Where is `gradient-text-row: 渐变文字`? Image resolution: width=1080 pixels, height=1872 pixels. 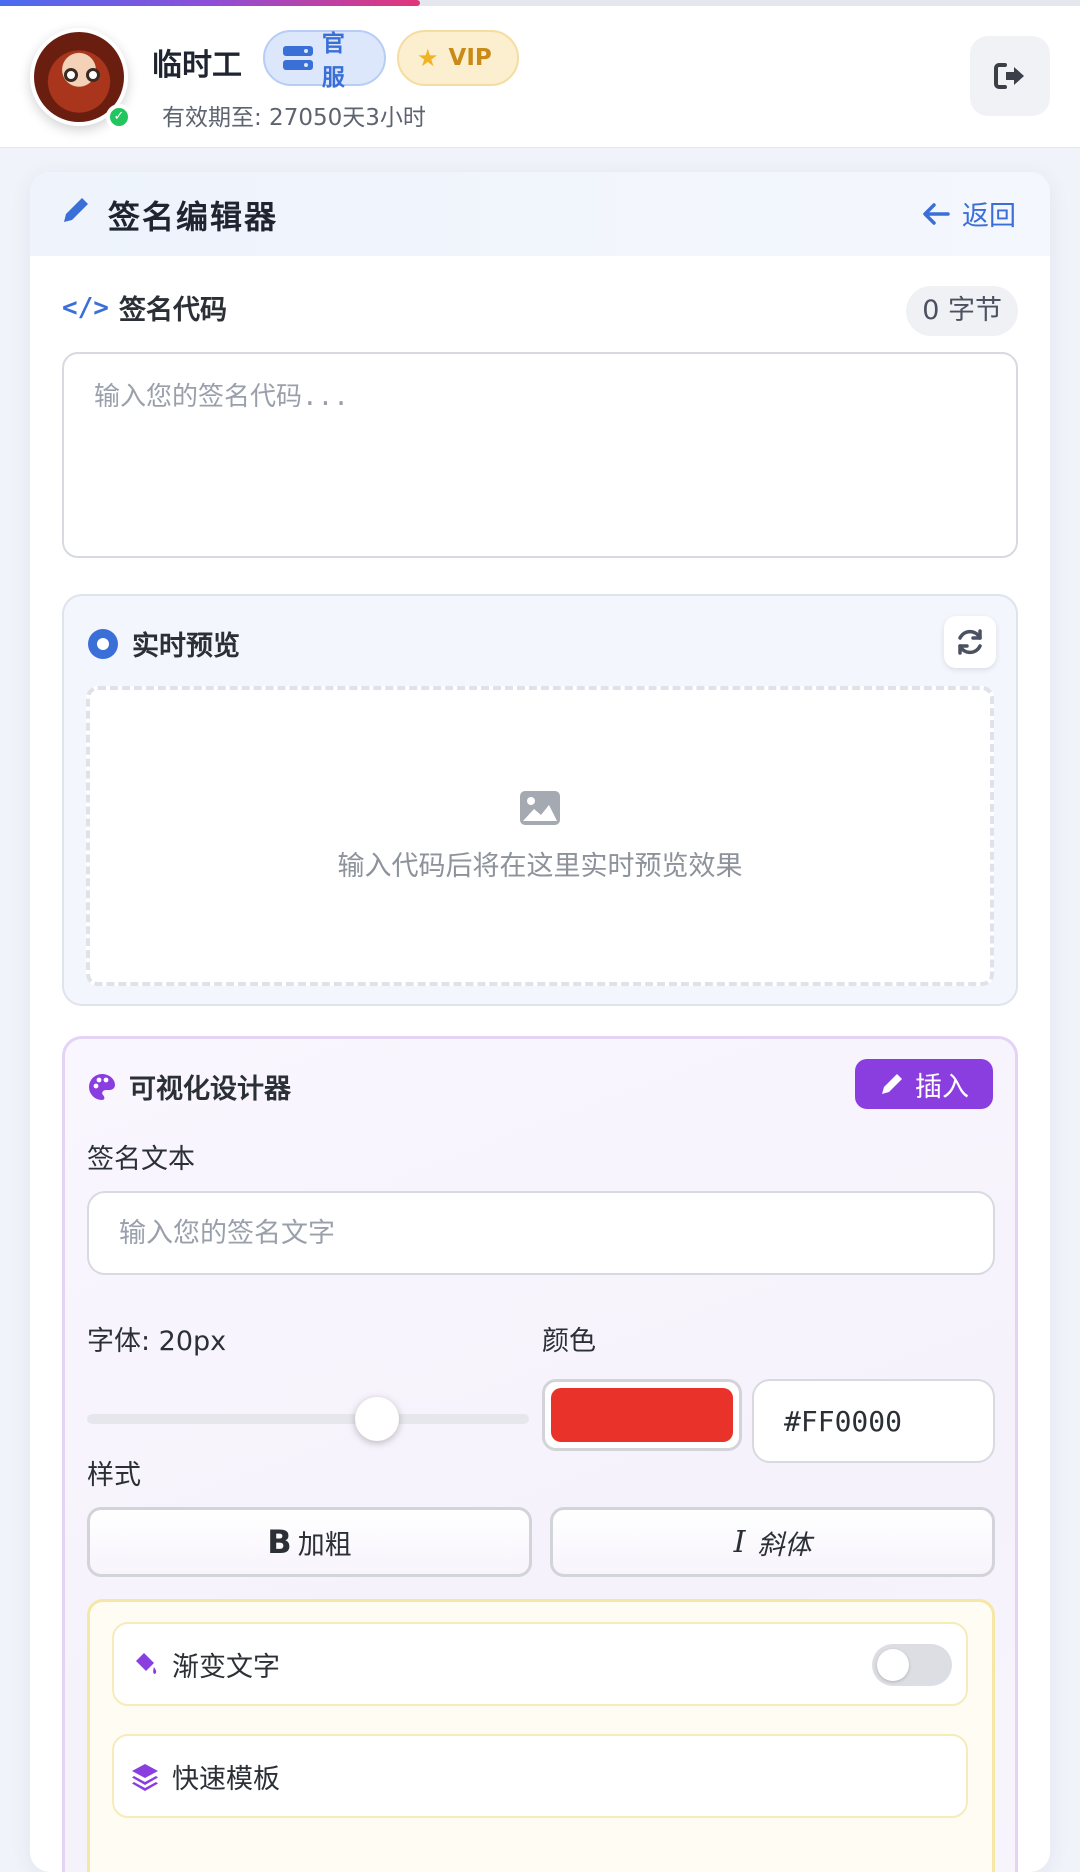
gradient-text-row: 渐变文字 is located at coordinates (540, 1664).